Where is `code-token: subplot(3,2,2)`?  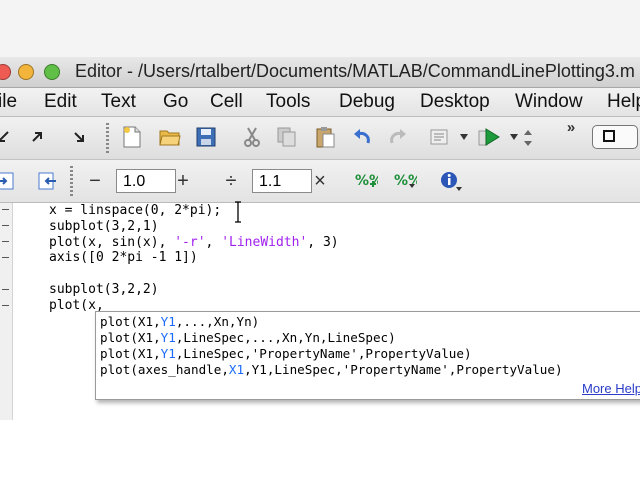 code-token: subplot(3,2,2) is located at coordinates (104, 289).